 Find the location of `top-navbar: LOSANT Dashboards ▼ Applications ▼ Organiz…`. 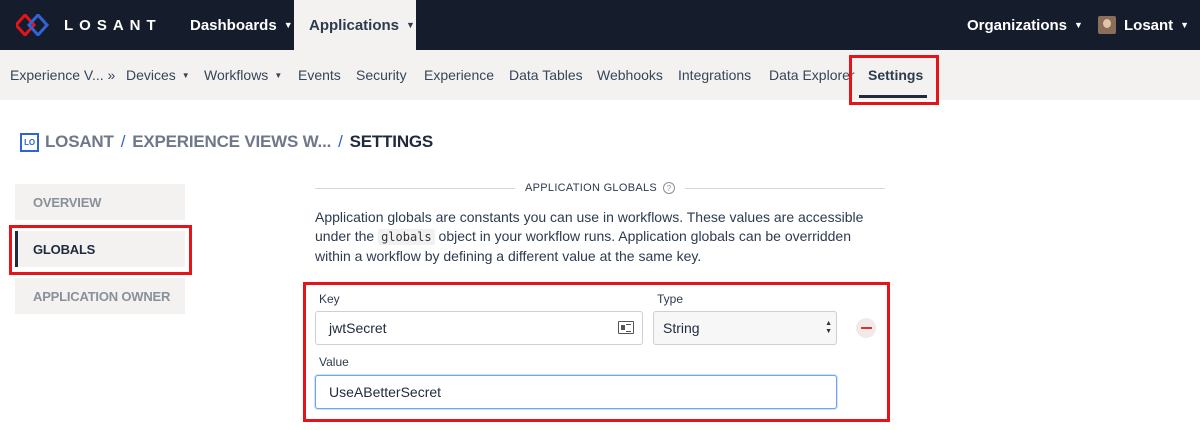

top-navbar: LOSANT Dashboards ▼ Applications ▼ Organiz… is located at coordinates (600, 25).